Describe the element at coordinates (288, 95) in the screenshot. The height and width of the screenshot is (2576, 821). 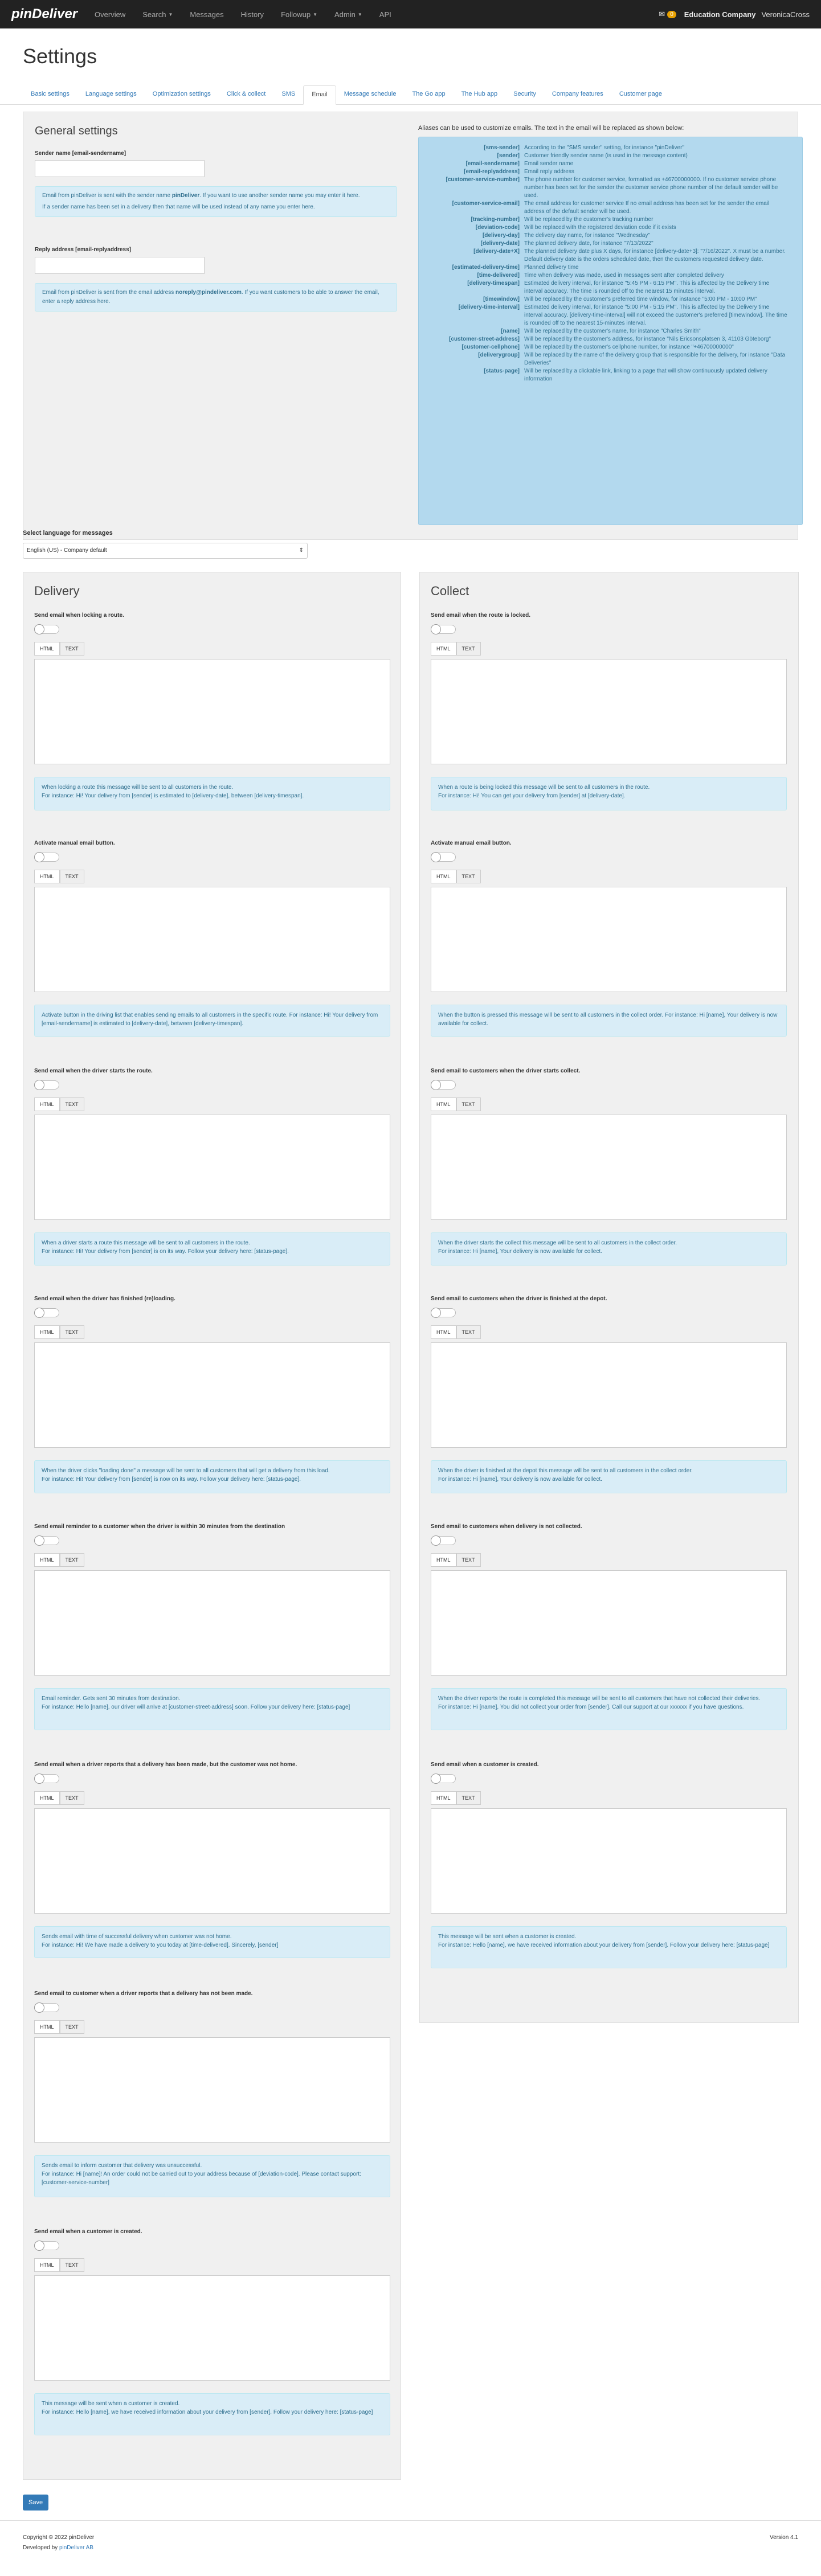
I see `tab-sms: SMS` at that location.